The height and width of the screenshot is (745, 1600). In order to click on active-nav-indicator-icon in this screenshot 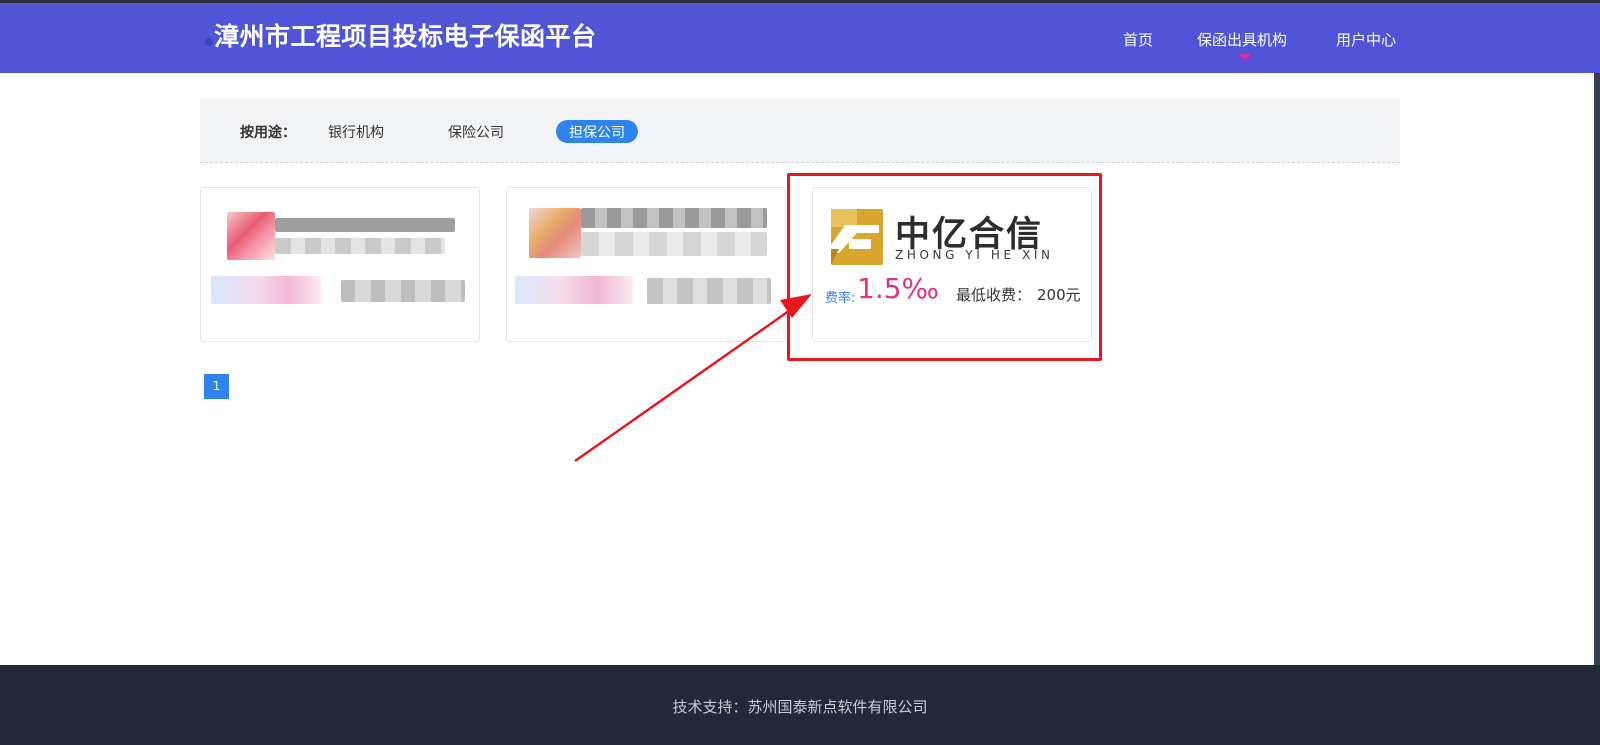, I will do `click(1245, 59)`.